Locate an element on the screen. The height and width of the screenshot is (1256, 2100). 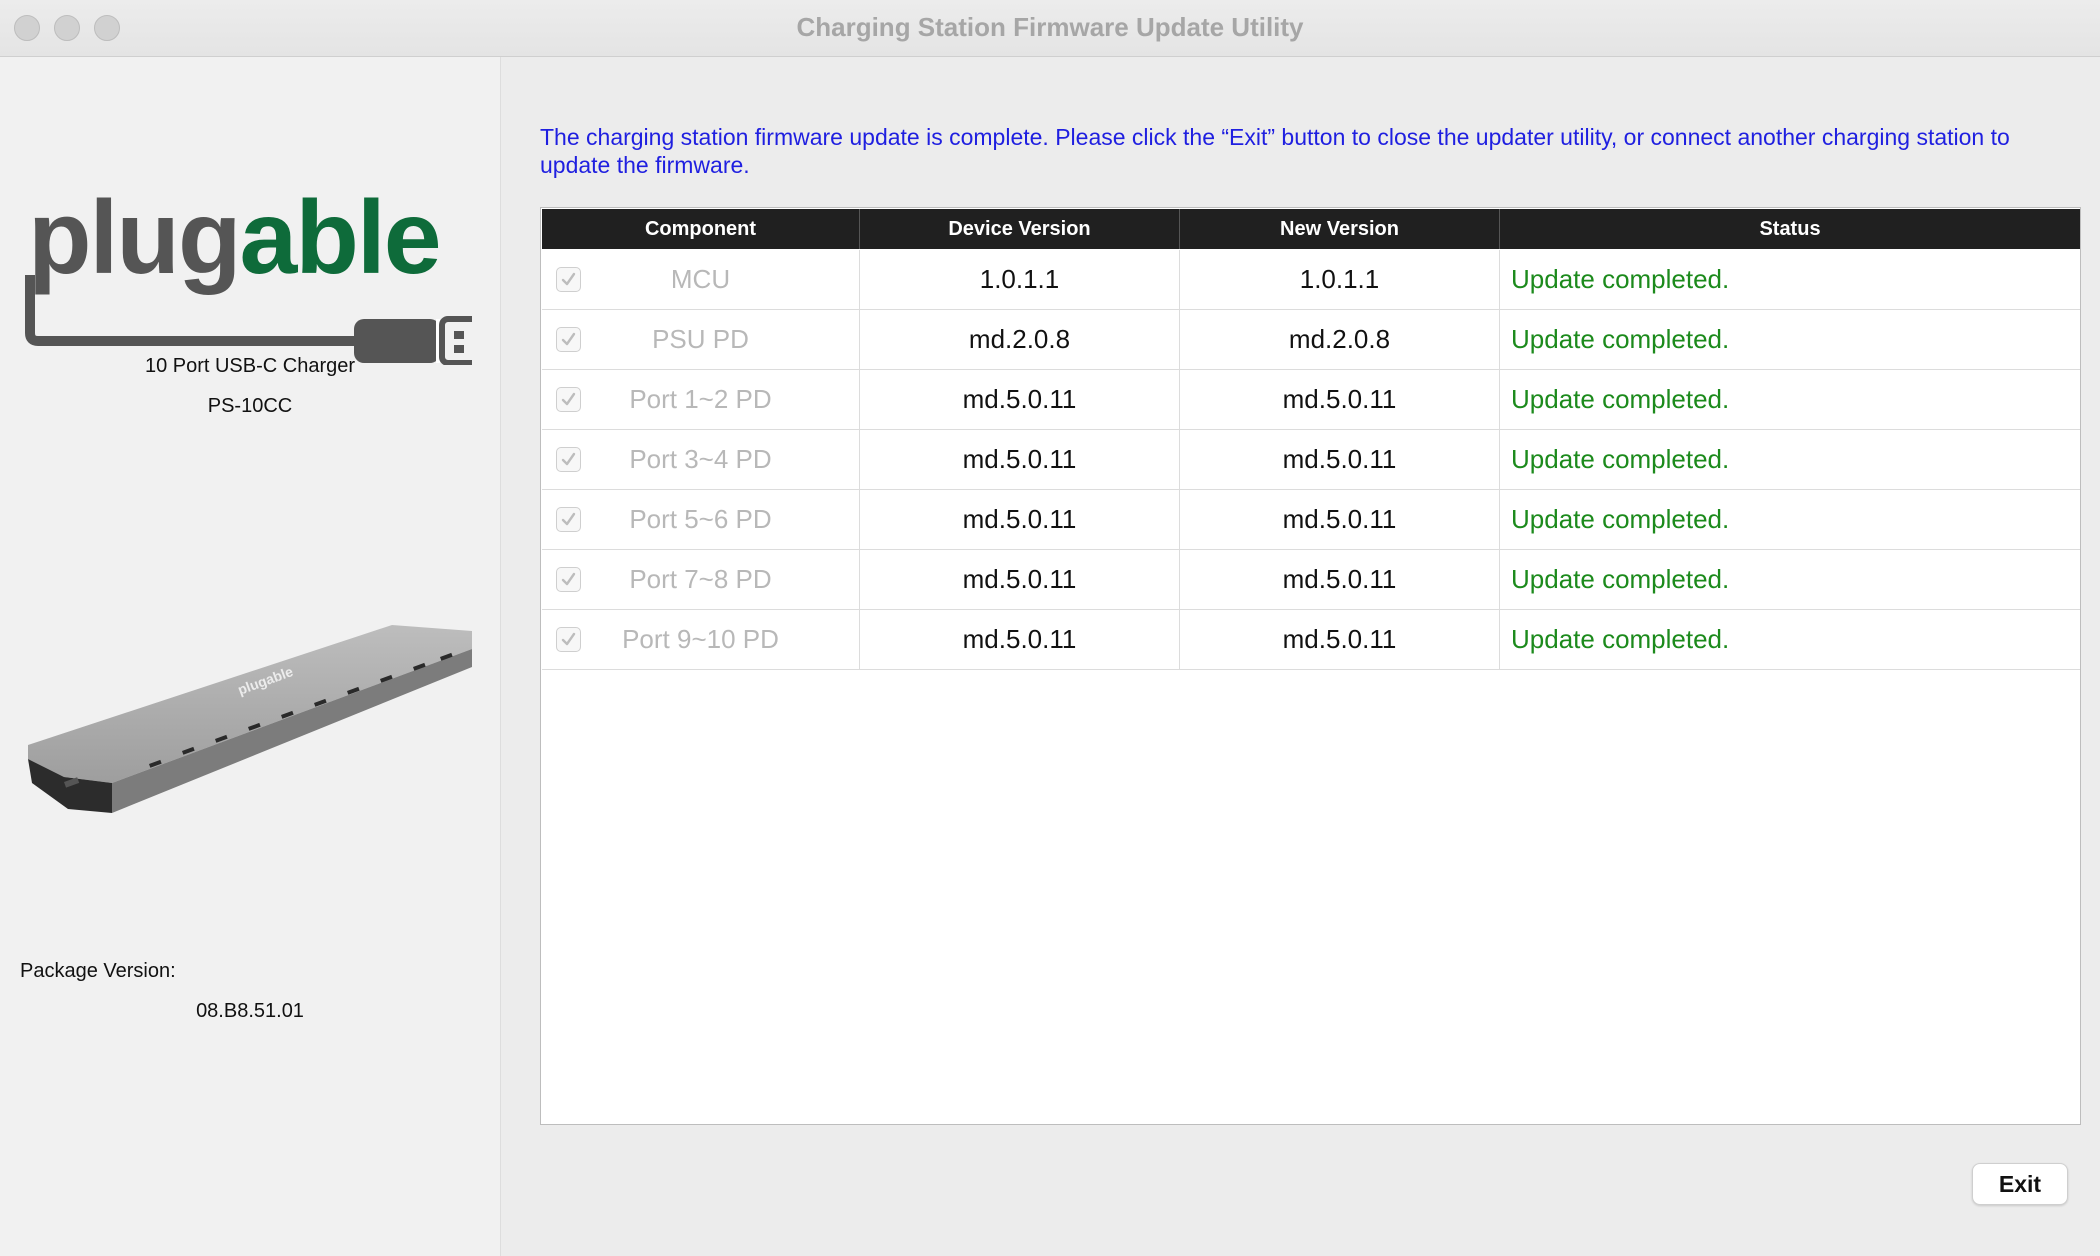
component-name: Port 3~4 PD is located at coordinates (700, 459).